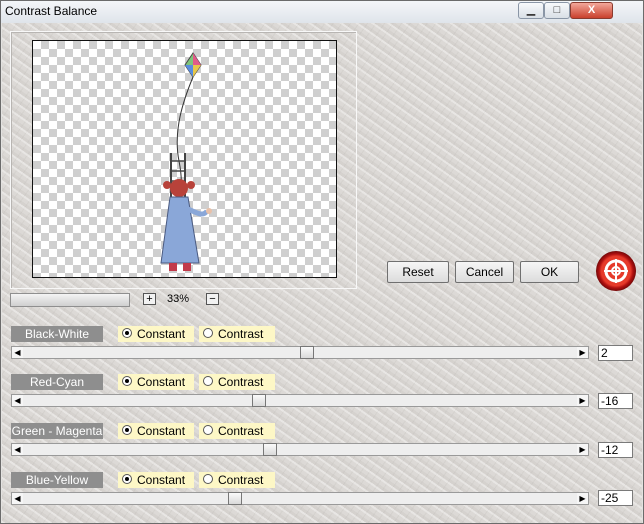 The height and width of the screenshot is (524, 644). I want to click on radio-constant-black-white: Constant, so click(156, 334).